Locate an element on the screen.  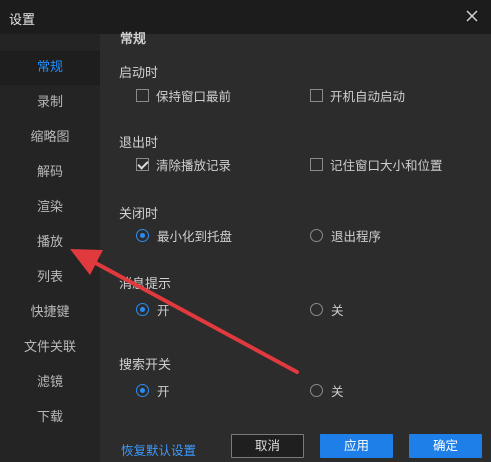
startup-label: 启动时 is located at coordinates (139, 73).